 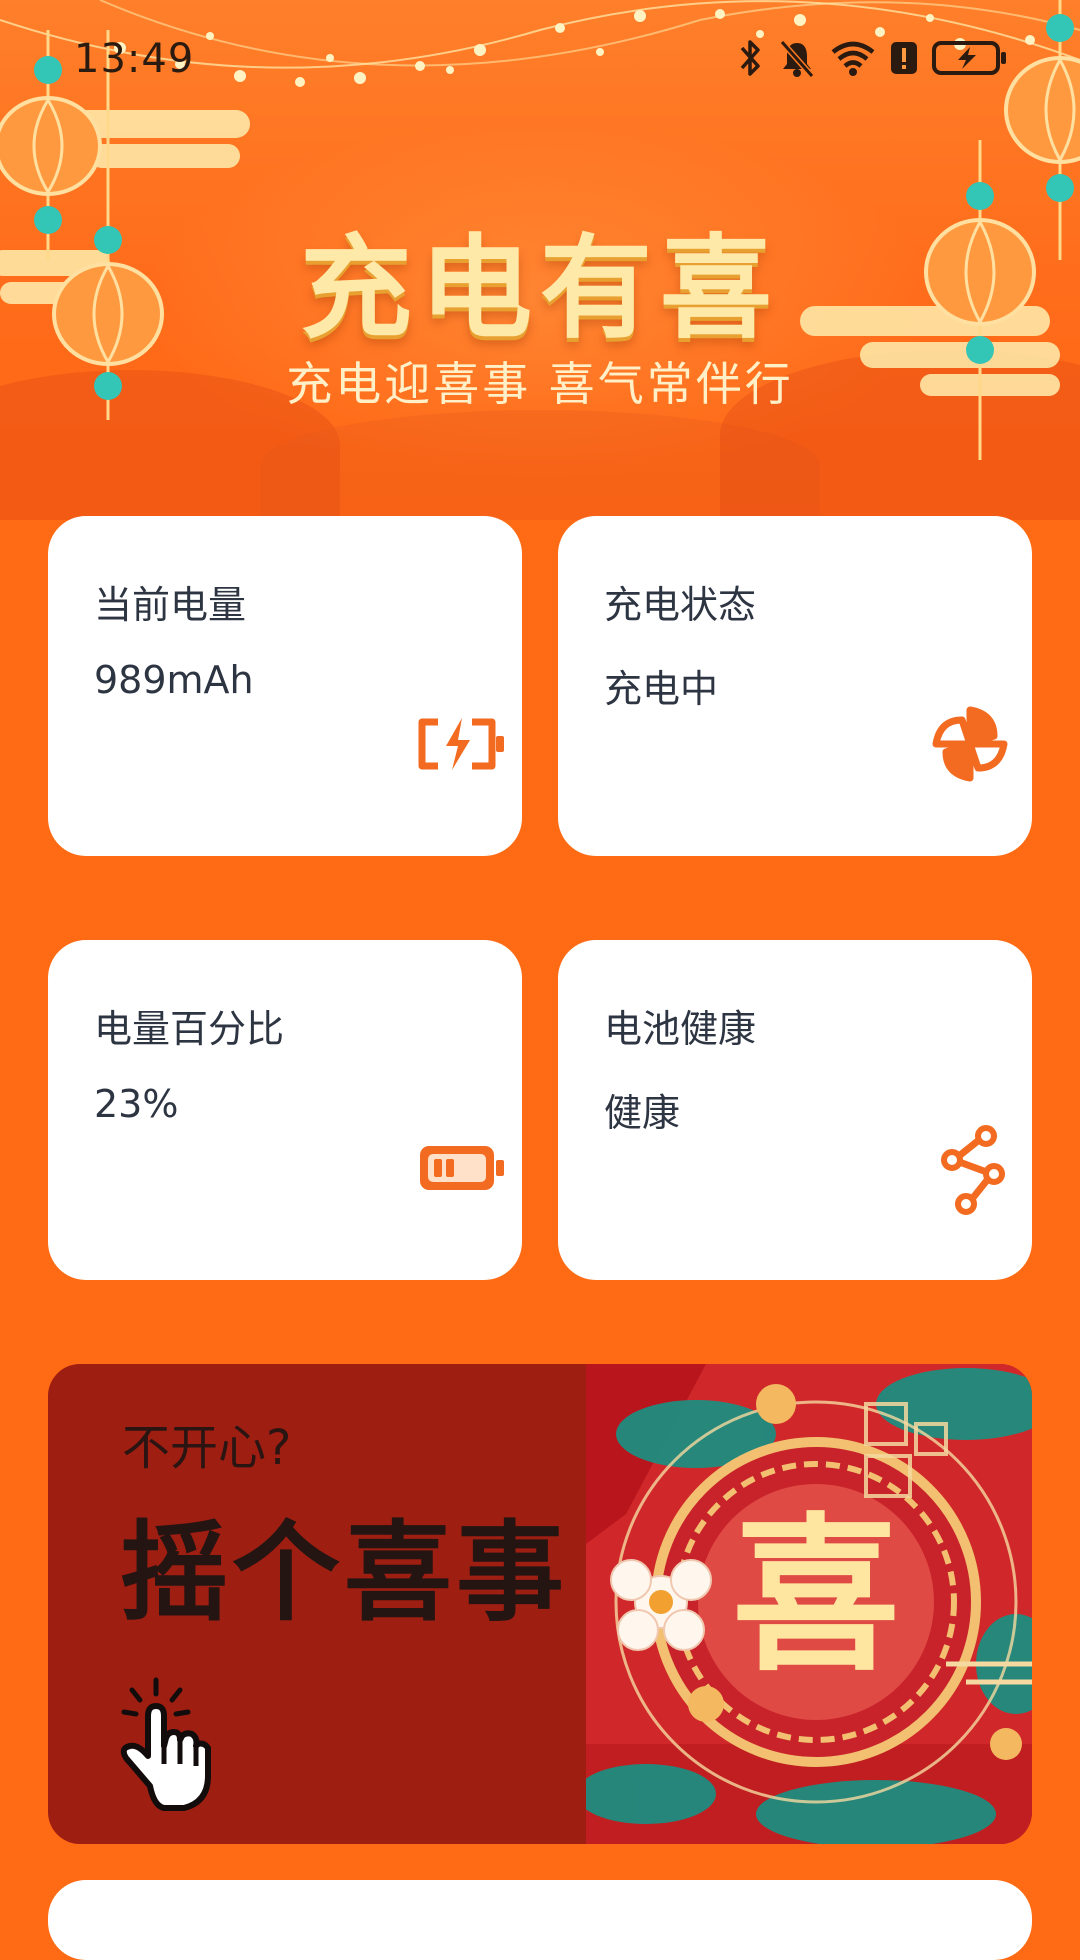 I want to click on wifi-icon, so click(x=853, y=58).